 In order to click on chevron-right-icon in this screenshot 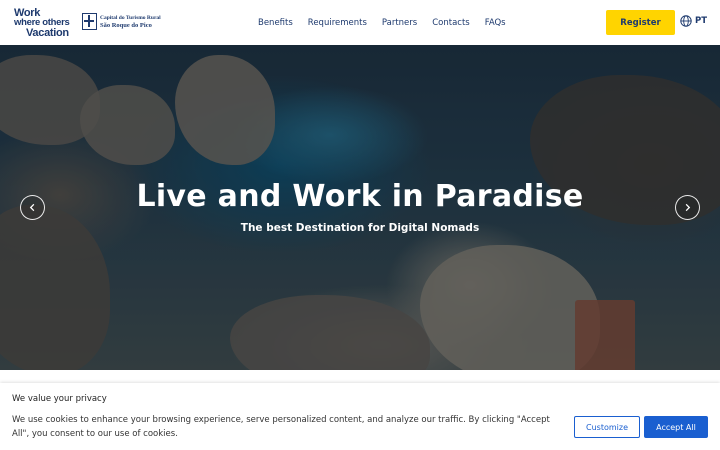, I will do `click(688, 207)`.